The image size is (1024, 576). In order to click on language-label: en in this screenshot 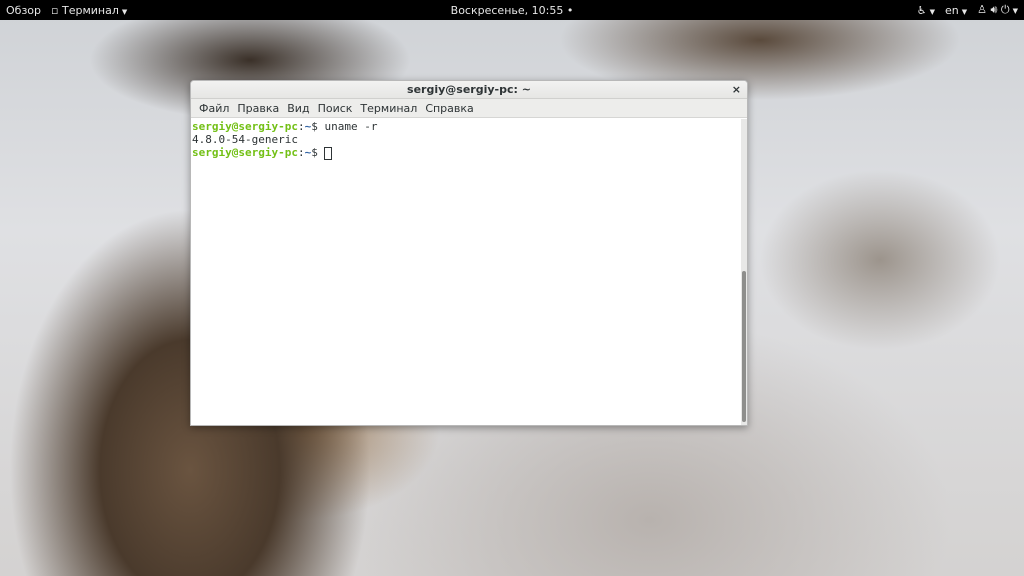, I will do `click(951, 10)`.